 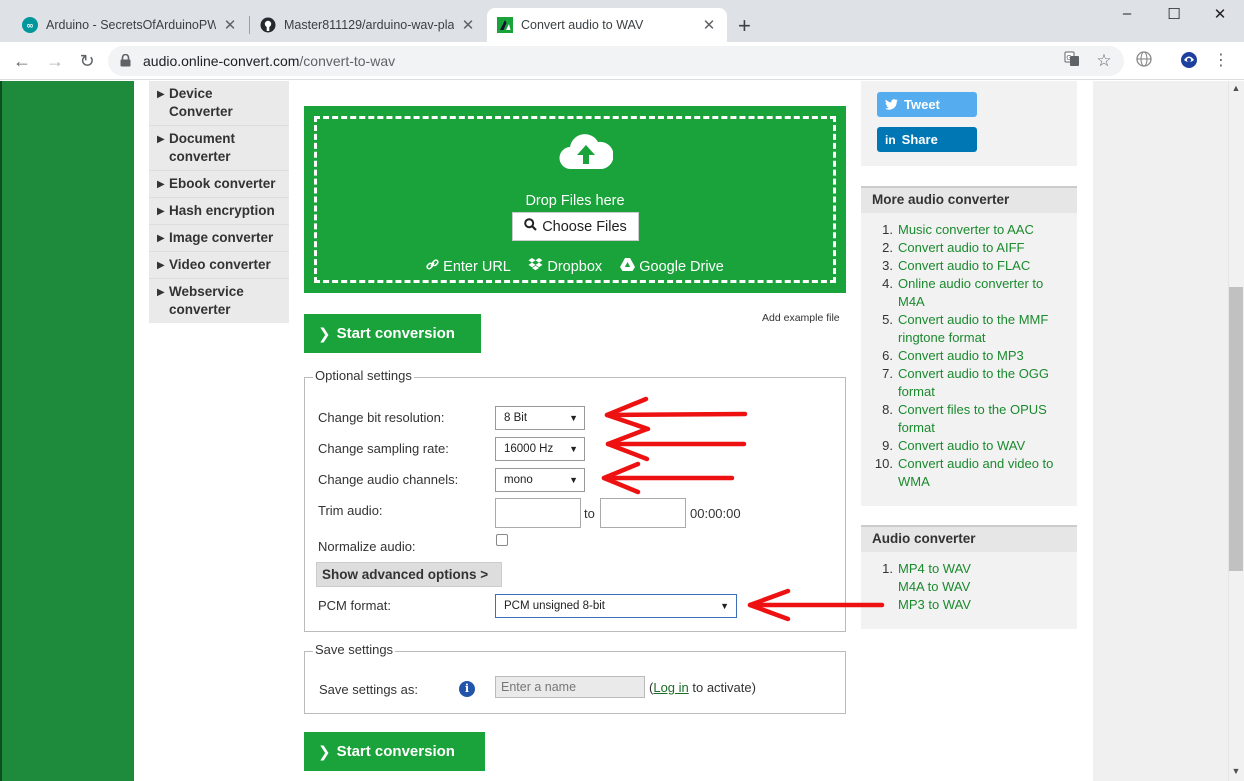 What do you see at coordinates (219, 265) in the screenshot?
I see `nav-item-video-converter: ▶ Video converter` at bounding box center [219, 265].